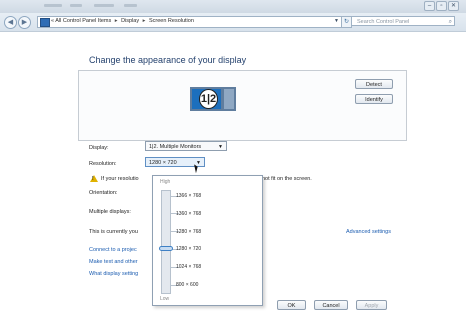 Image resolution: width=466 pixels, height=331 pixels. I want to click on page-title: Change the appearance of your display, so click(168, 60).